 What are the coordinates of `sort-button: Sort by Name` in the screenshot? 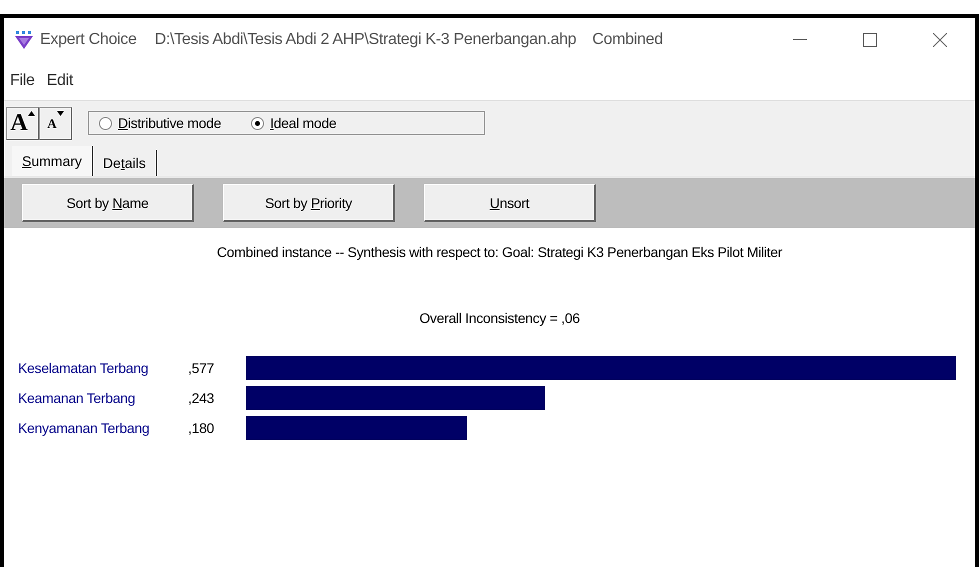 It's located at (108, 203).